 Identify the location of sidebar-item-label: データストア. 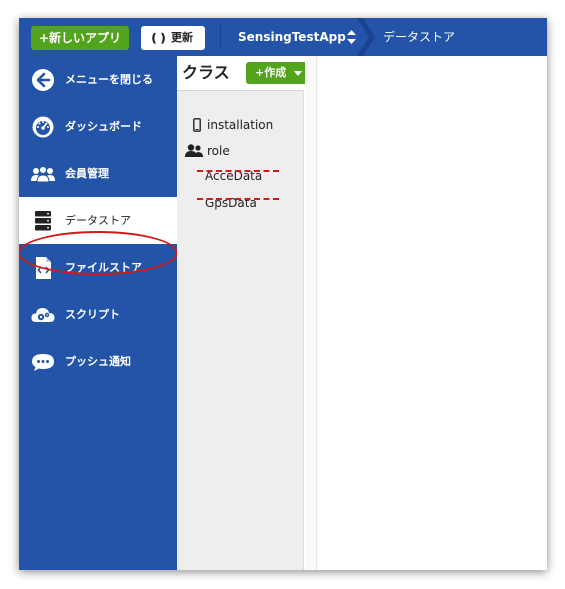
(98, 220).